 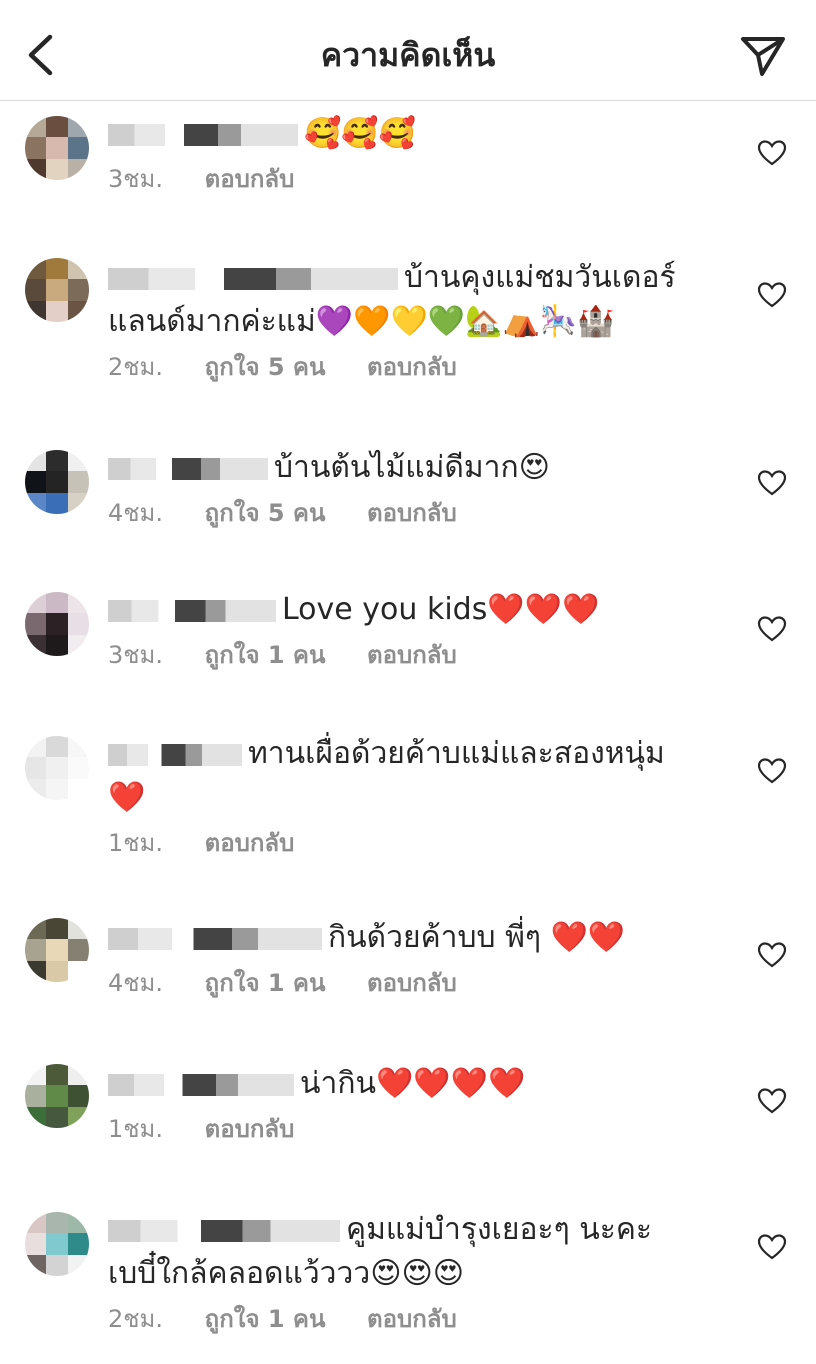 What do you see at coordinates (286, 1273) in the screenshot?
I see `comment-text-continued: เบบี๋ใกล้คลอดแว้ววว😍😍😍` at bounding box center [286, 1273].